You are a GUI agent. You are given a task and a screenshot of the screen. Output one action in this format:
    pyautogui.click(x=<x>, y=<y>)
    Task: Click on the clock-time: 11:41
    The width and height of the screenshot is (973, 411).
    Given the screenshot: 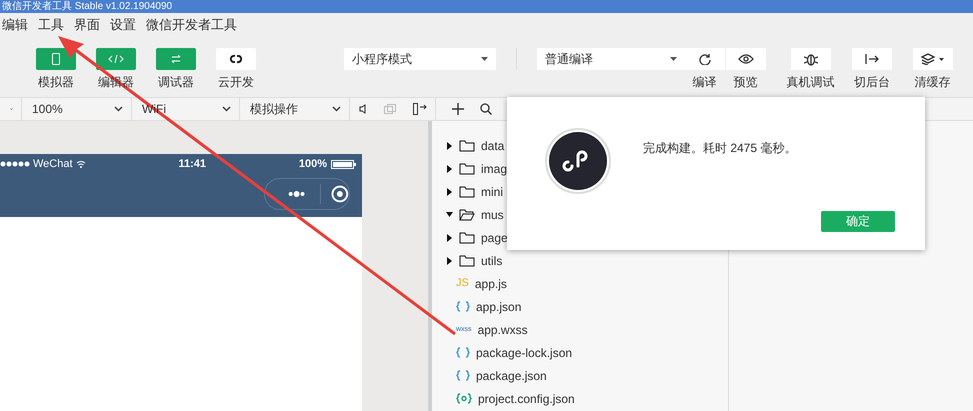 What is the action you would take?
    pyautogui.click(x=192, y=164)
    